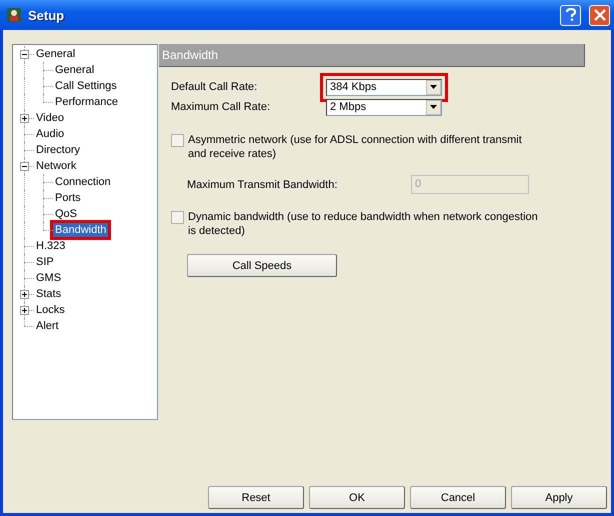 This screenshot has height=516, width=614. I want to click on rate-dropdown: 384 Kbps, so click(384, 87).